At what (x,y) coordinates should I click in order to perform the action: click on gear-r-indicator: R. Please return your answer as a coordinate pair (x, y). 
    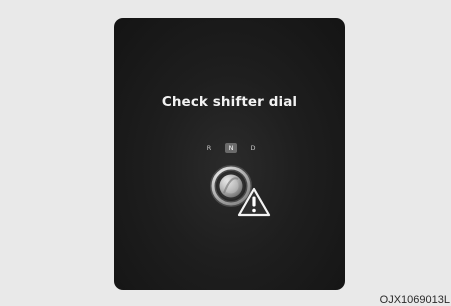
    Looking at the image, I should click on (209, 148).